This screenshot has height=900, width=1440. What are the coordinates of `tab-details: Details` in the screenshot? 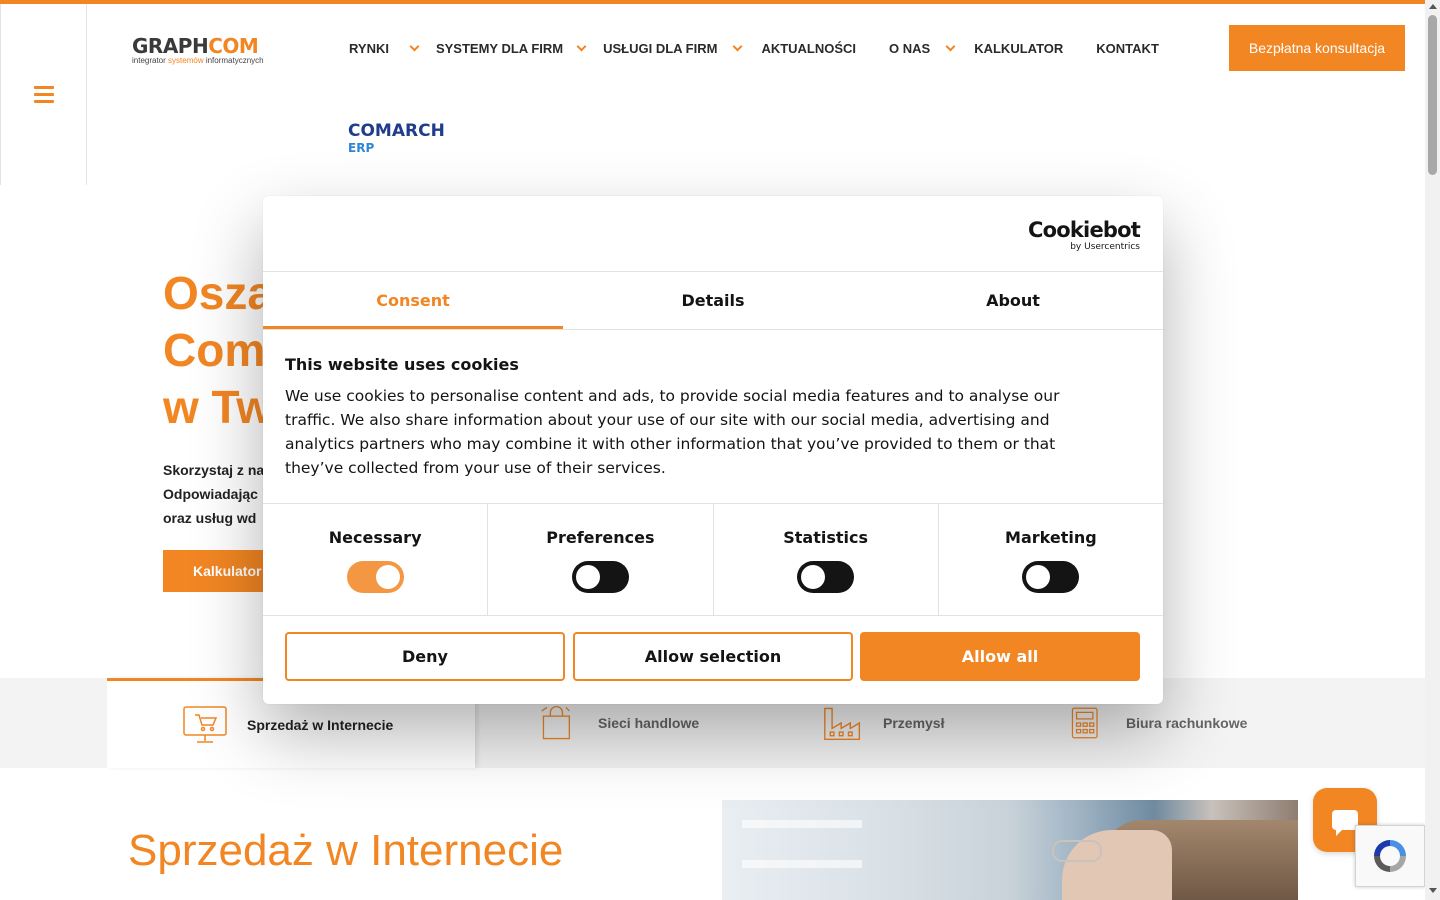 It's located at (713, 300).